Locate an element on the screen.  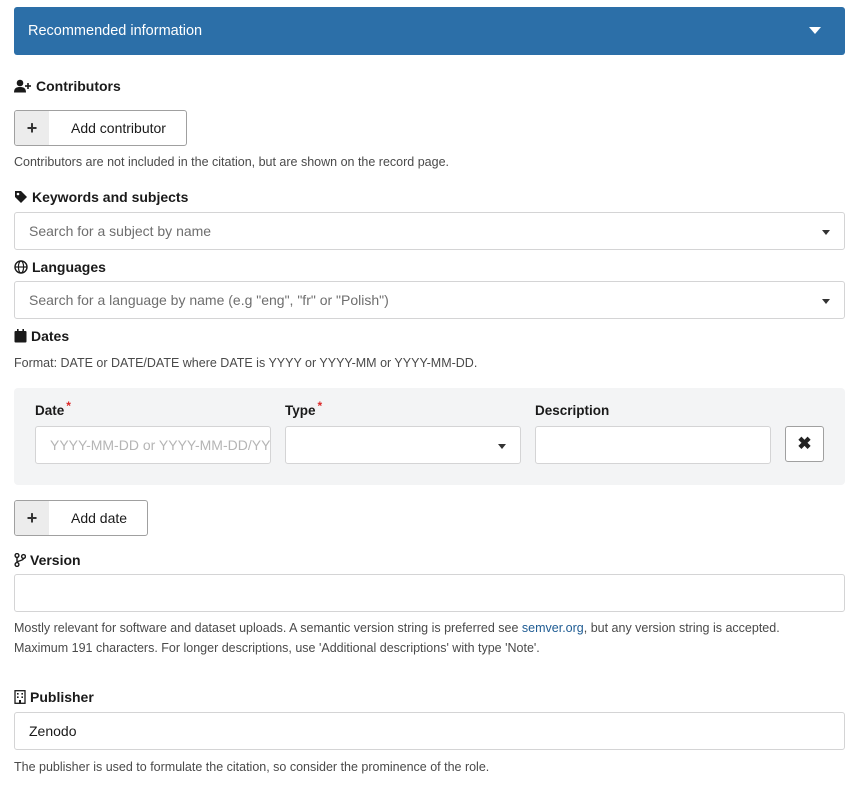
description-field-label: Description is located at coordinates (572, 410).